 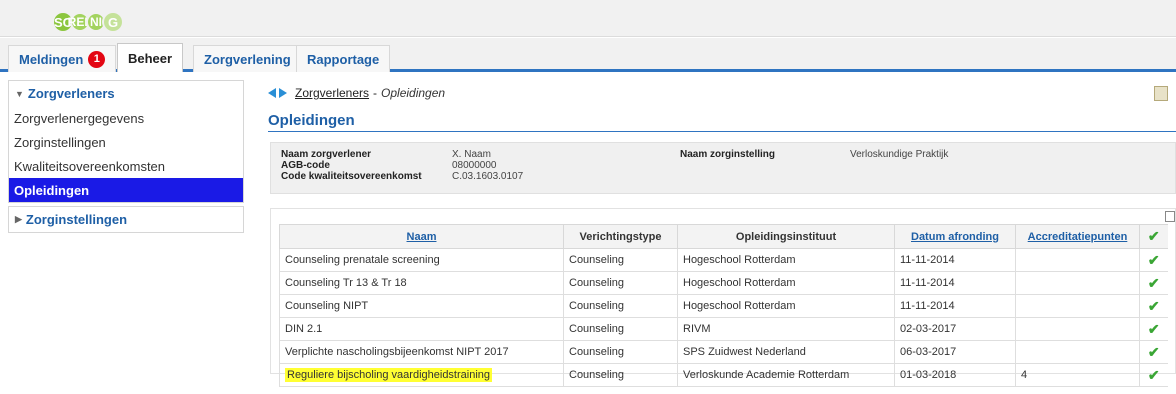 What do you see at coordinates (88, 22) in the screenshot?
I see `screening-logo: SC REE NI G` at bounding box center [88, 22].